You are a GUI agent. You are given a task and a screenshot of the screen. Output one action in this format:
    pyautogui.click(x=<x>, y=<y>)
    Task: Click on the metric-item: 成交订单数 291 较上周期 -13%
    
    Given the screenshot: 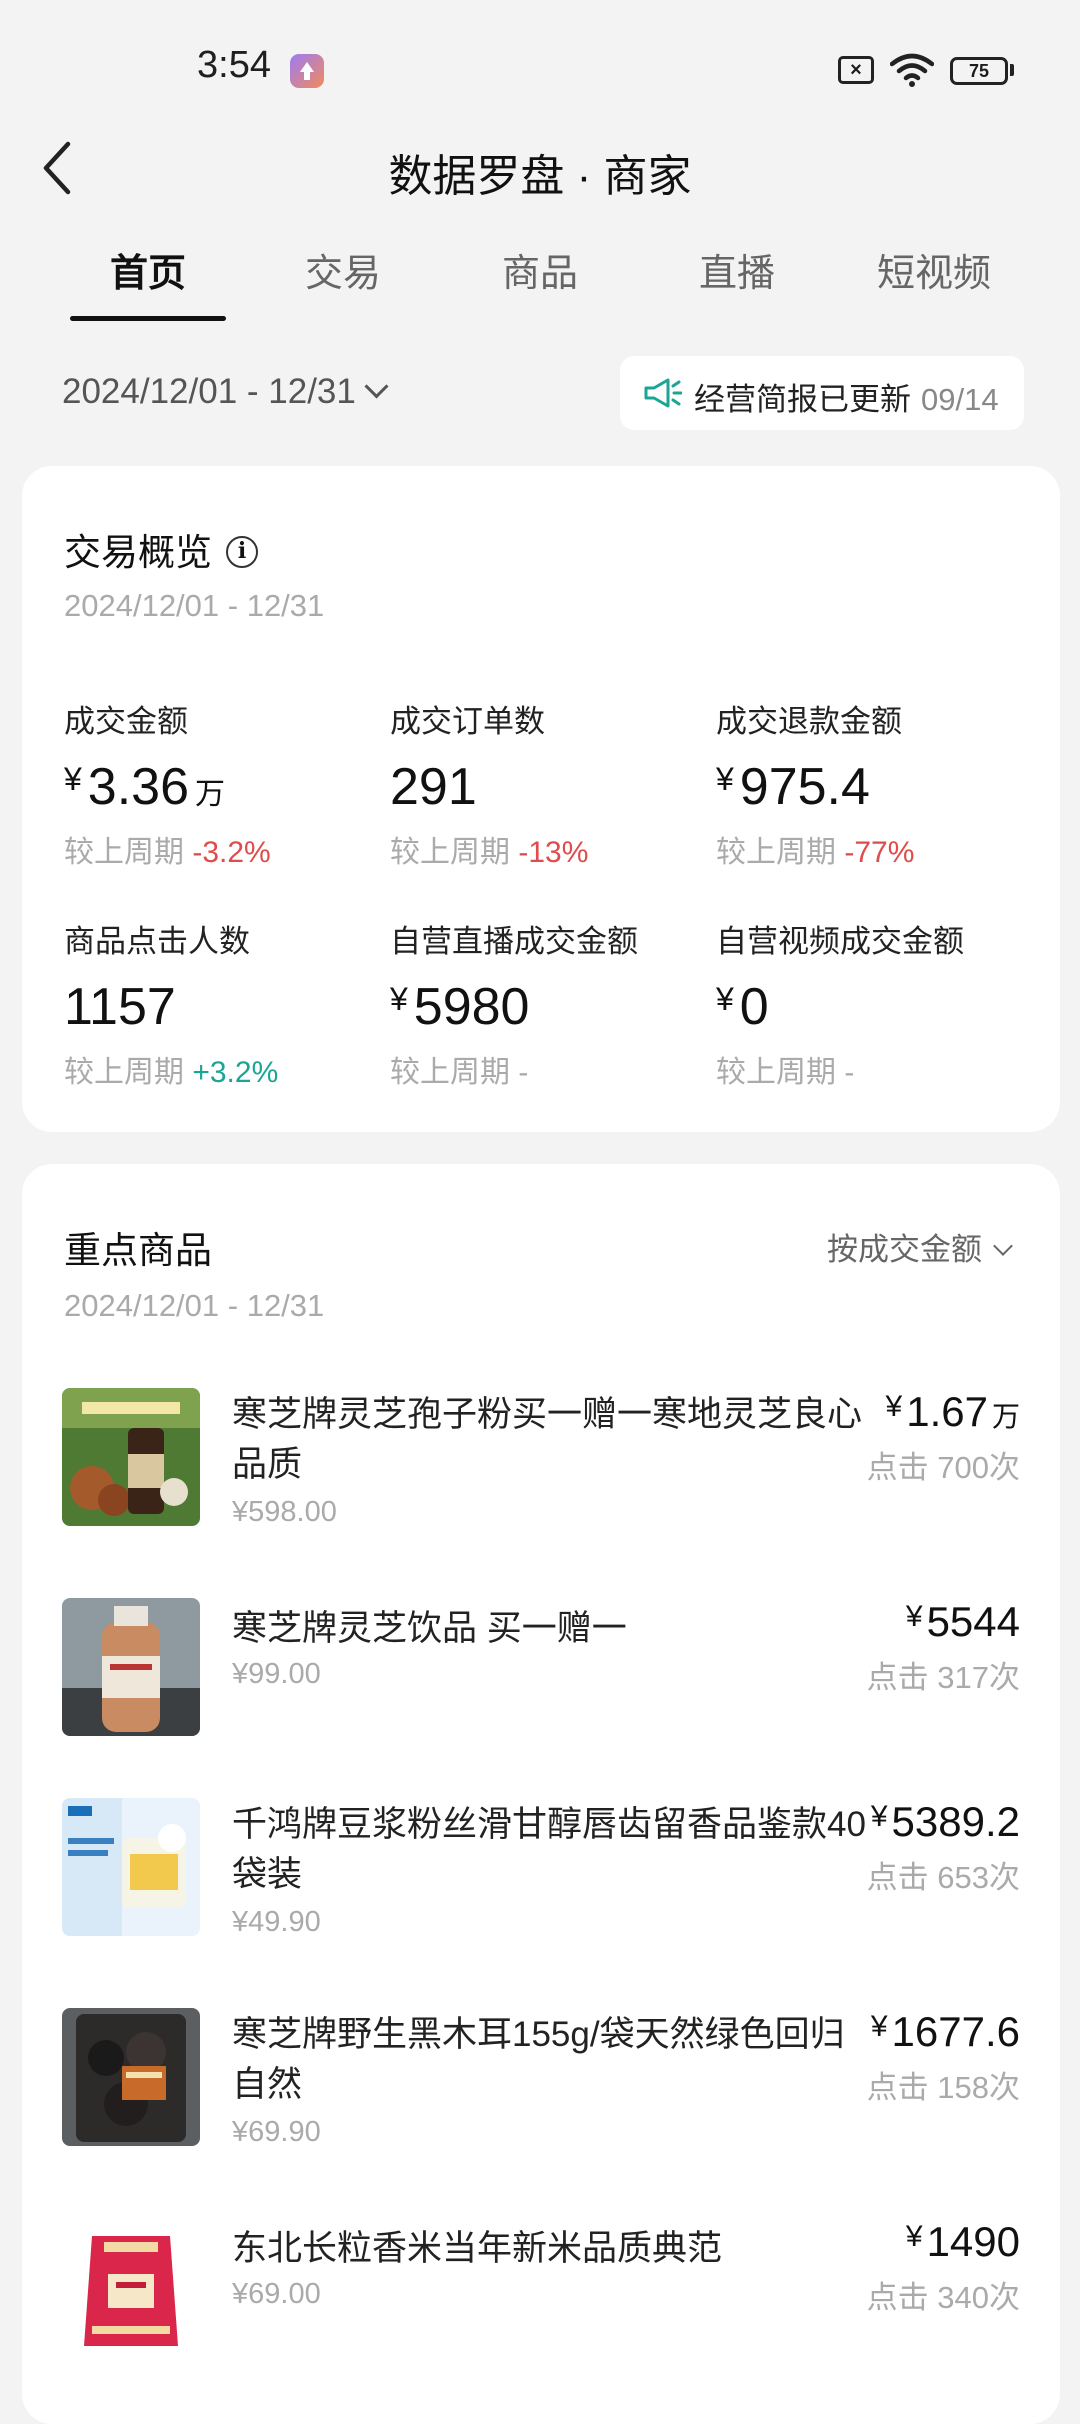 What is the action you would take?
    pyautogui.click(x=545, y=783)
    